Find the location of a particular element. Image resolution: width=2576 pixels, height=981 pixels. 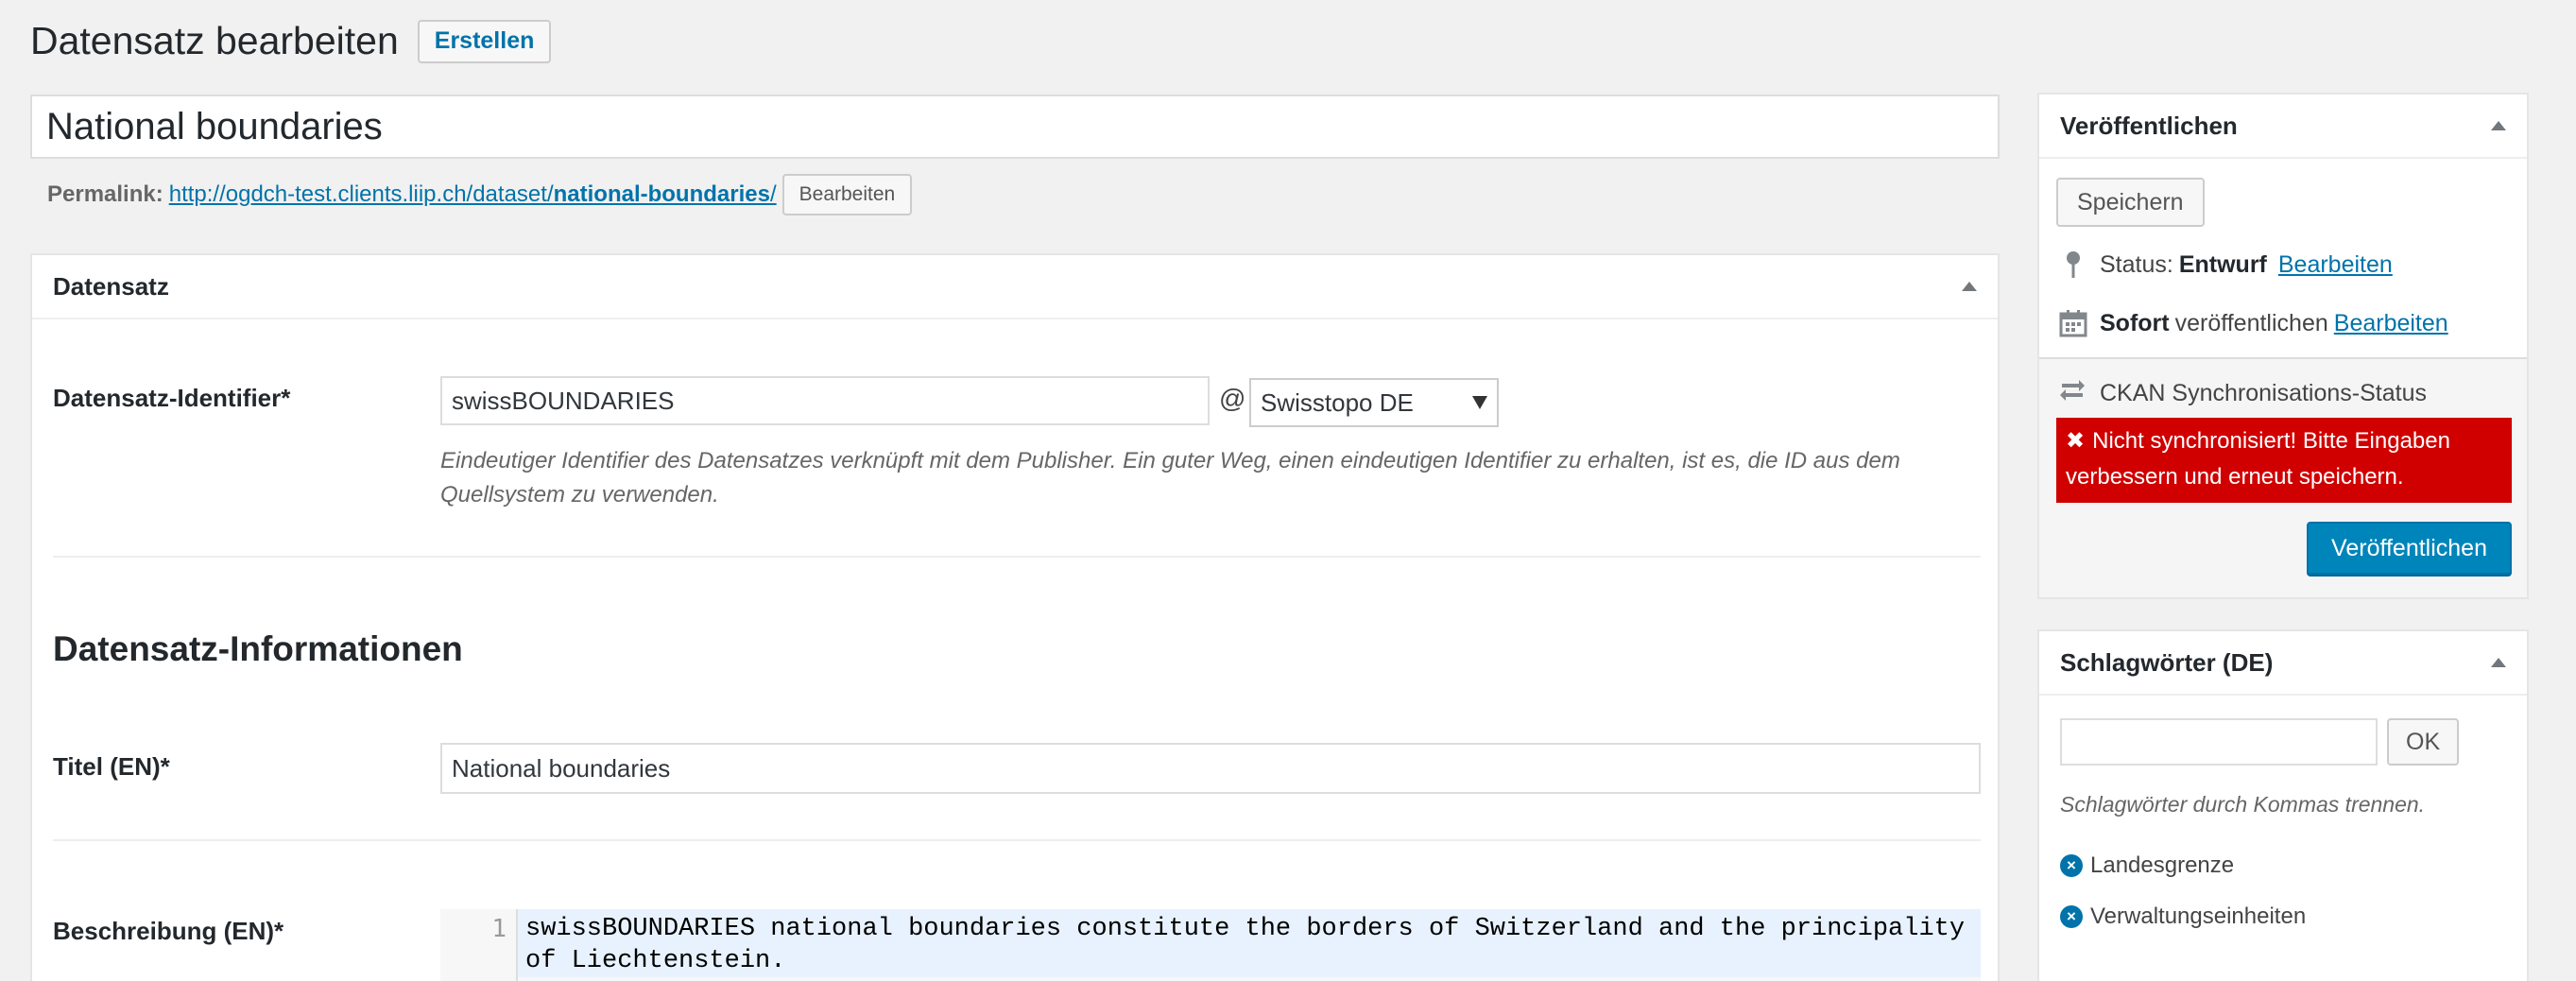

publish-box-header: Veröffentlichen is located at coordinates (2283, 127).